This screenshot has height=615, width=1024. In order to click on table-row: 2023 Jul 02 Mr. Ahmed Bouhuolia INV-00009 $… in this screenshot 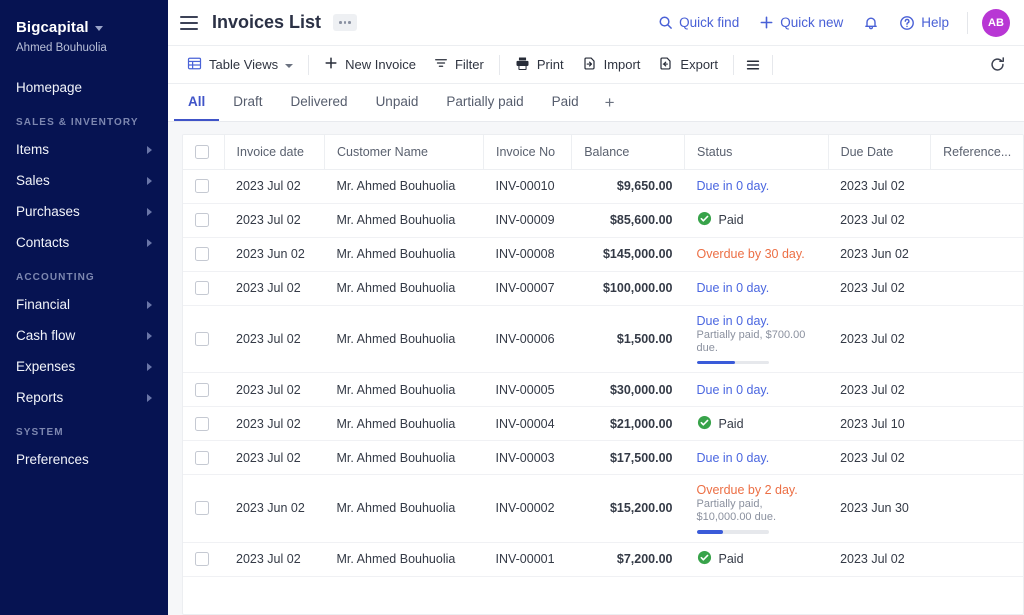, I will do `click(603, 220)`.